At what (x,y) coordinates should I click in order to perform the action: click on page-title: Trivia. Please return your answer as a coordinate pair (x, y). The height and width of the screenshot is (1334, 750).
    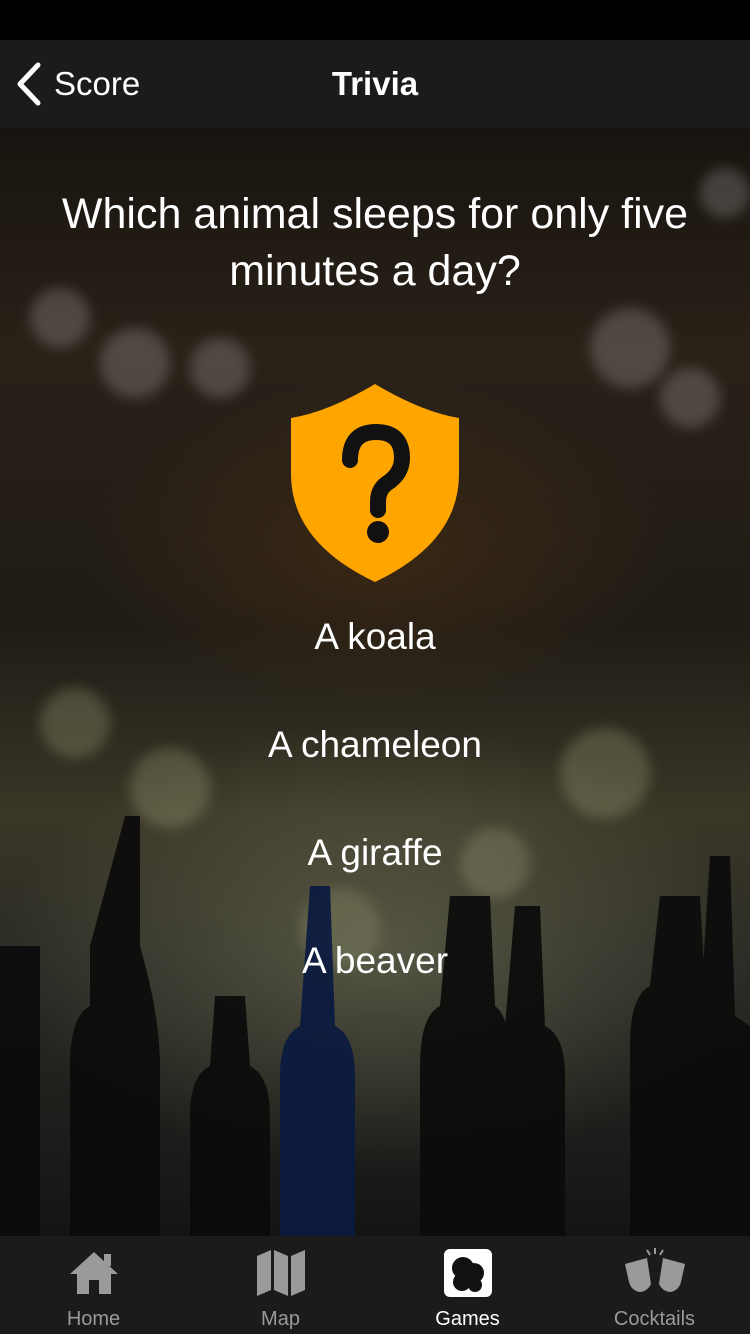
    Looking at the image, I should click on (375, 83).